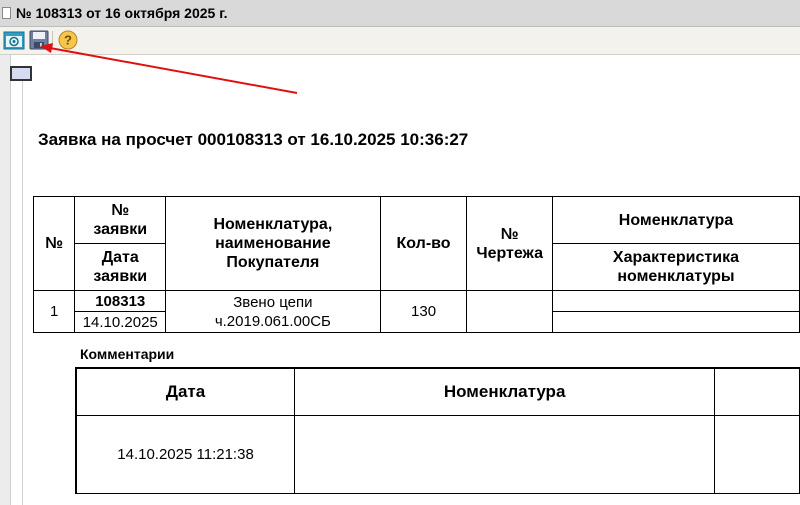 This screenshot has height=505, width=800. I want to click on save-icon, so click(39, 40).